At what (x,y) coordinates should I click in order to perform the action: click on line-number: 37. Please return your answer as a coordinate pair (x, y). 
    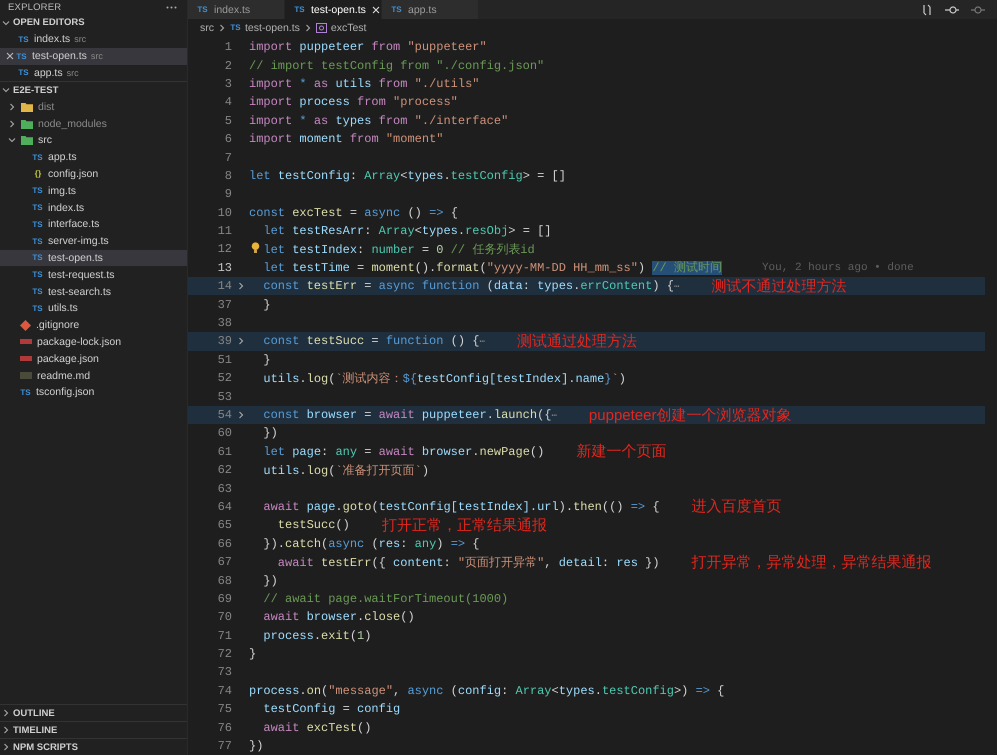
    Looking at the image, I should click on (224, 305).